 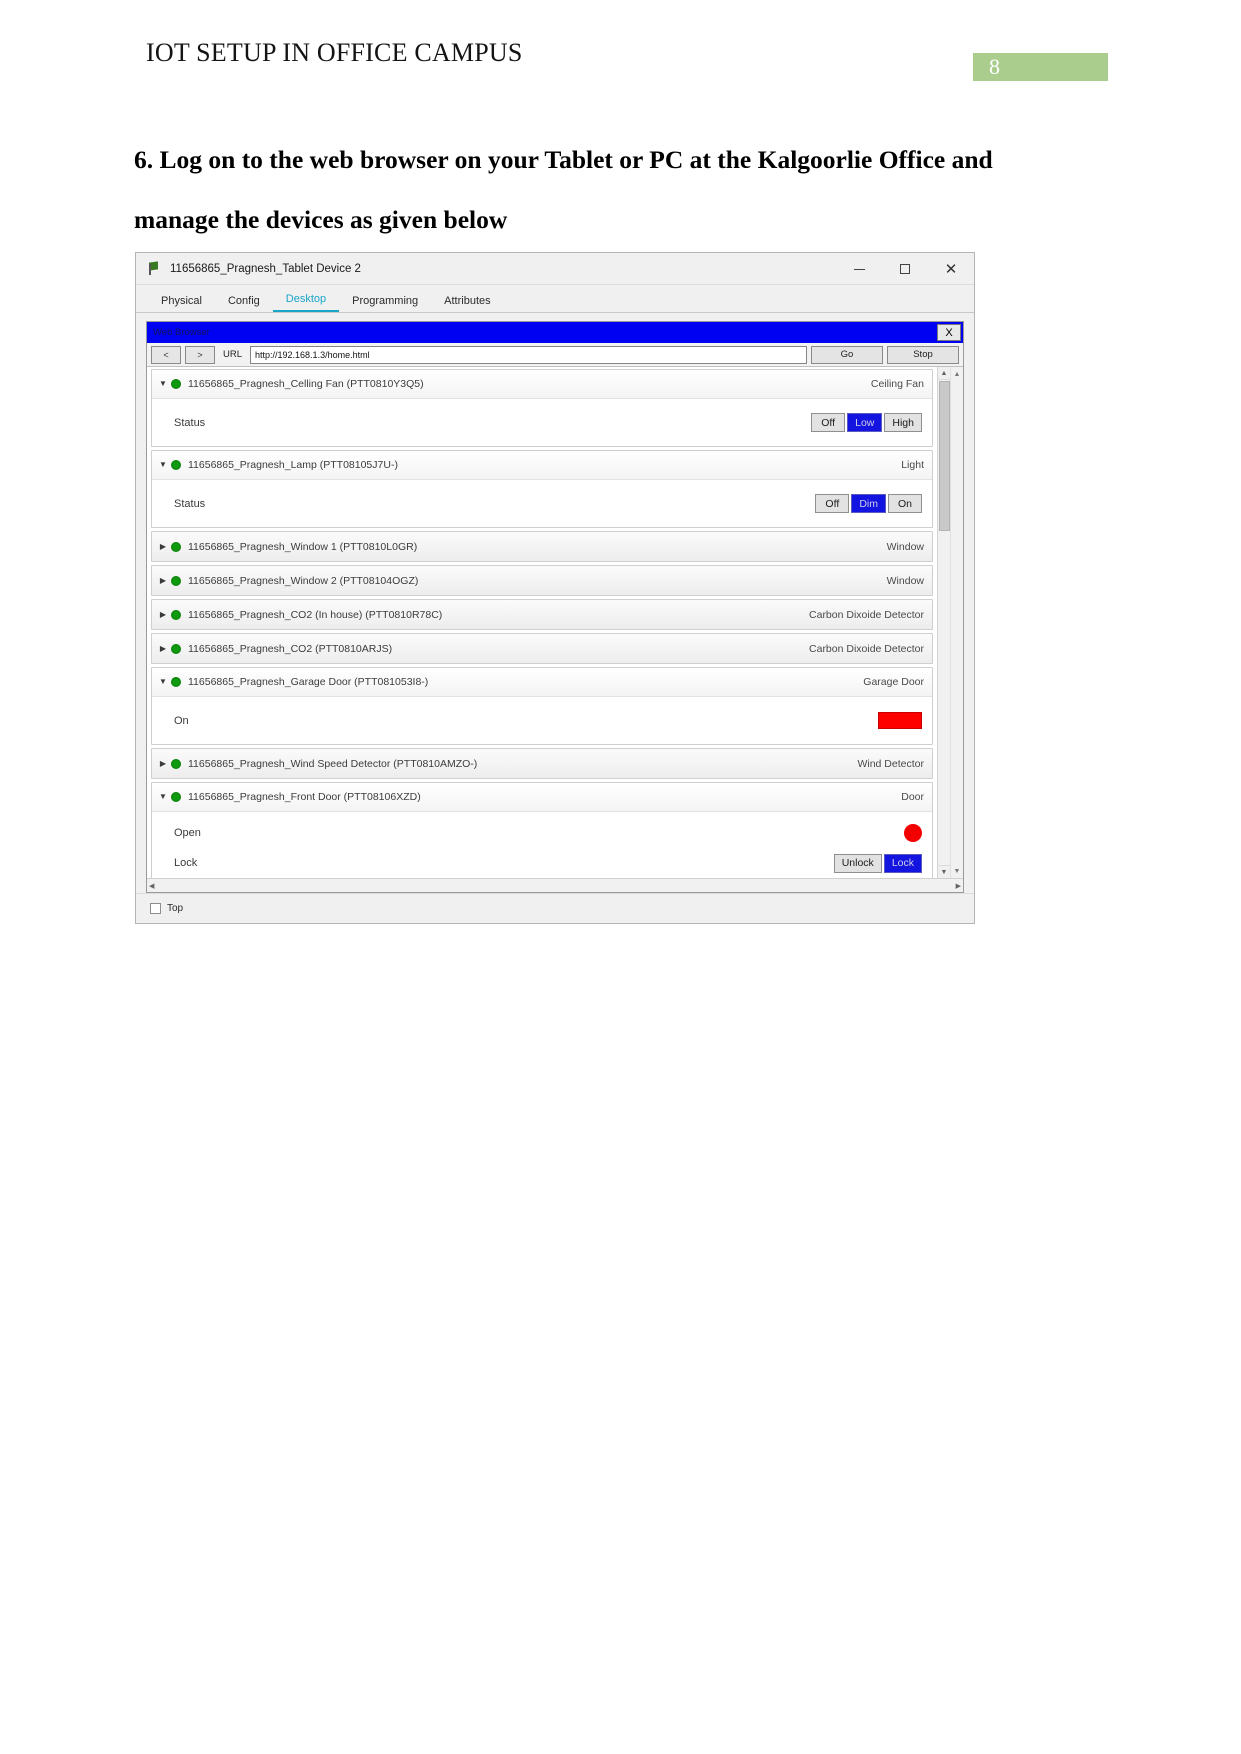 What do you see at coordinates (958, 886) in the screenshot?
I see `scroll-right-icon: ▶` at bounding box center [958, 886].